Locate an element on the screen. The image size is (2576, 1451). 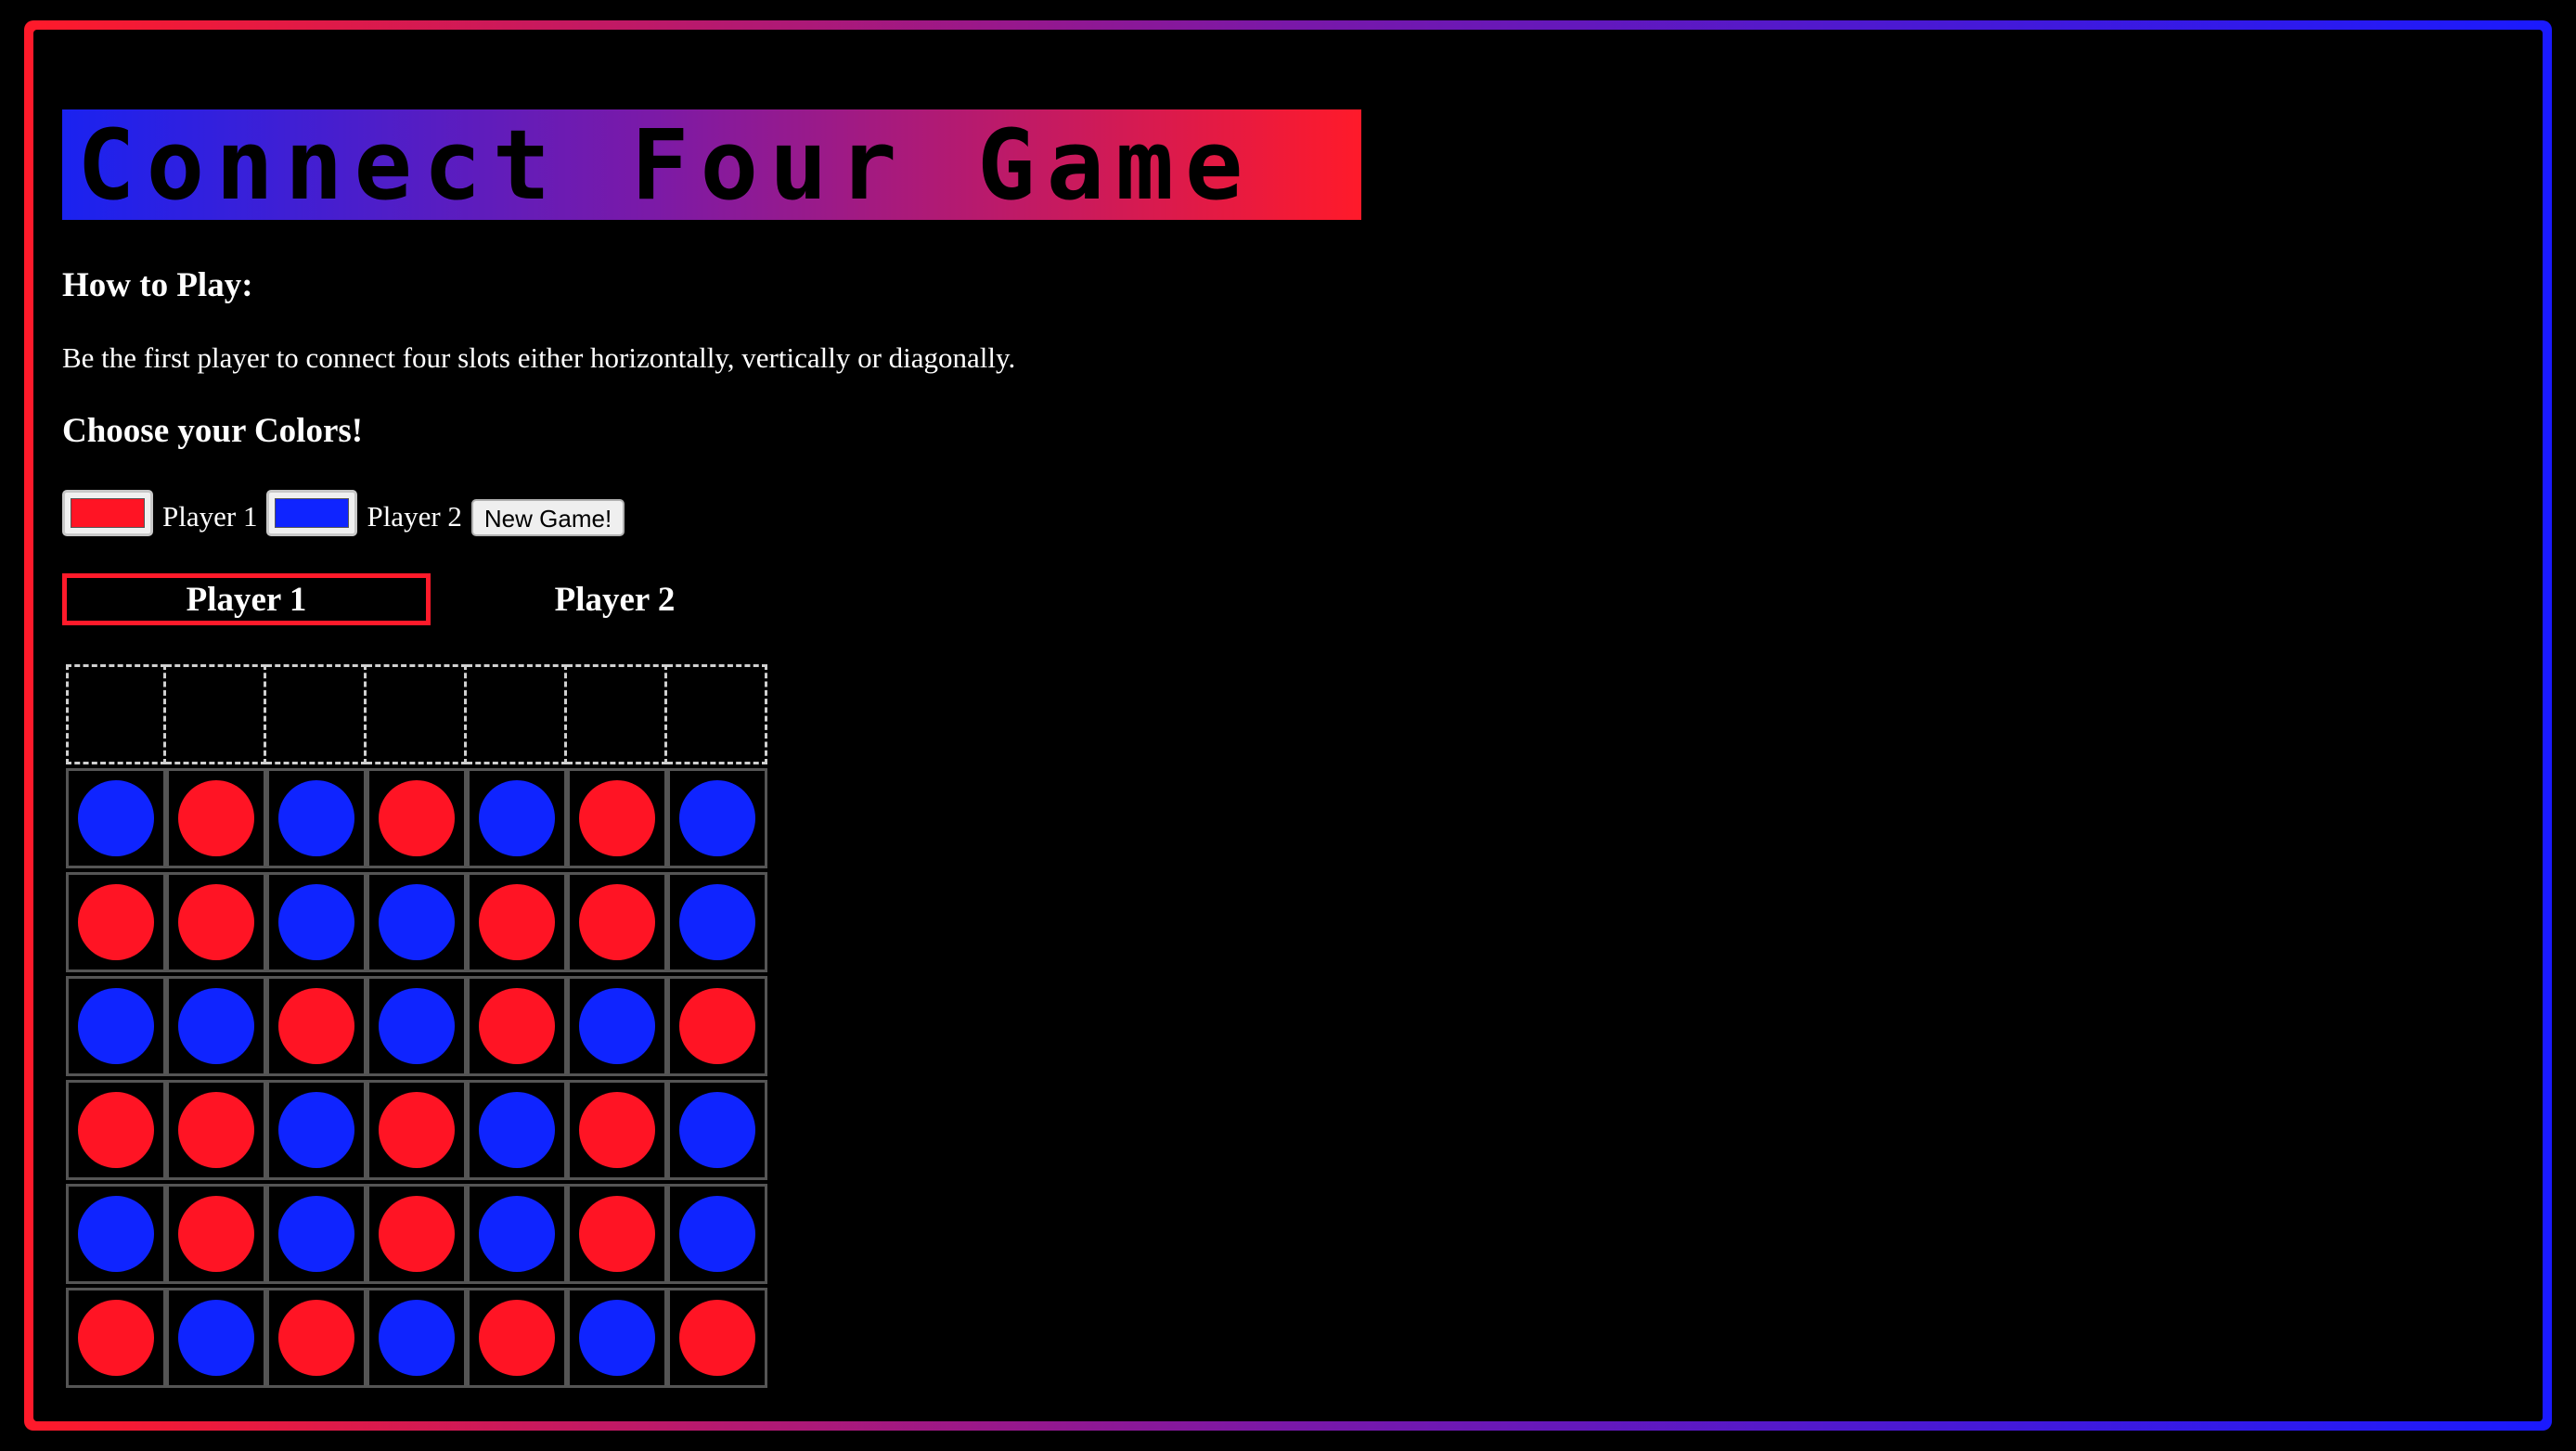
player2-color-label: Player 2 is located at coordinates (415, 516).